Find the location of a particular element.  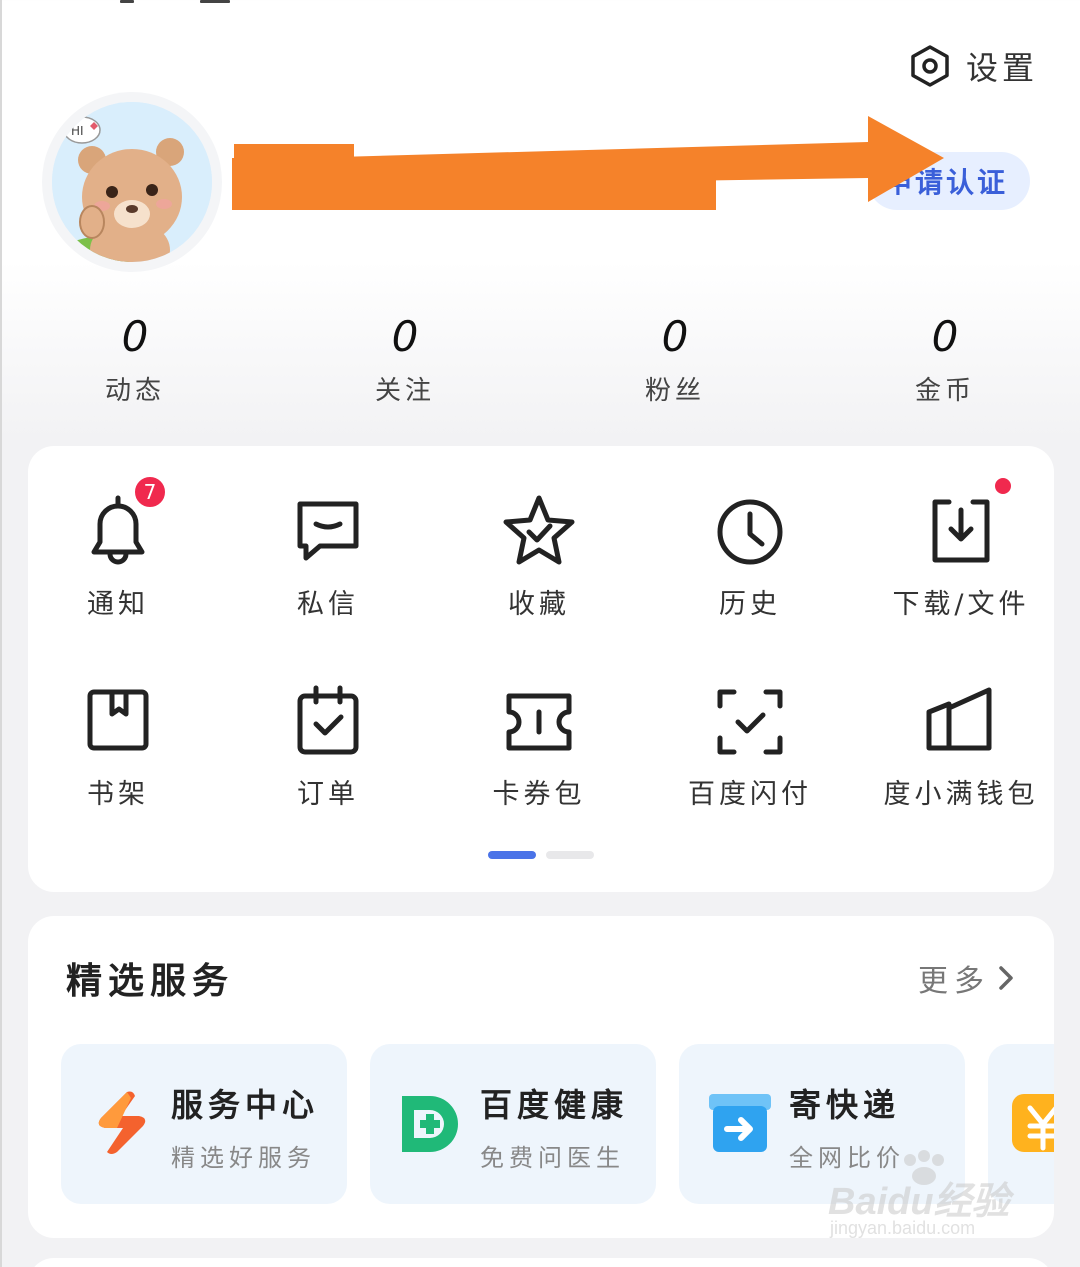

avatar: HI is located at coordinates (132, 182).